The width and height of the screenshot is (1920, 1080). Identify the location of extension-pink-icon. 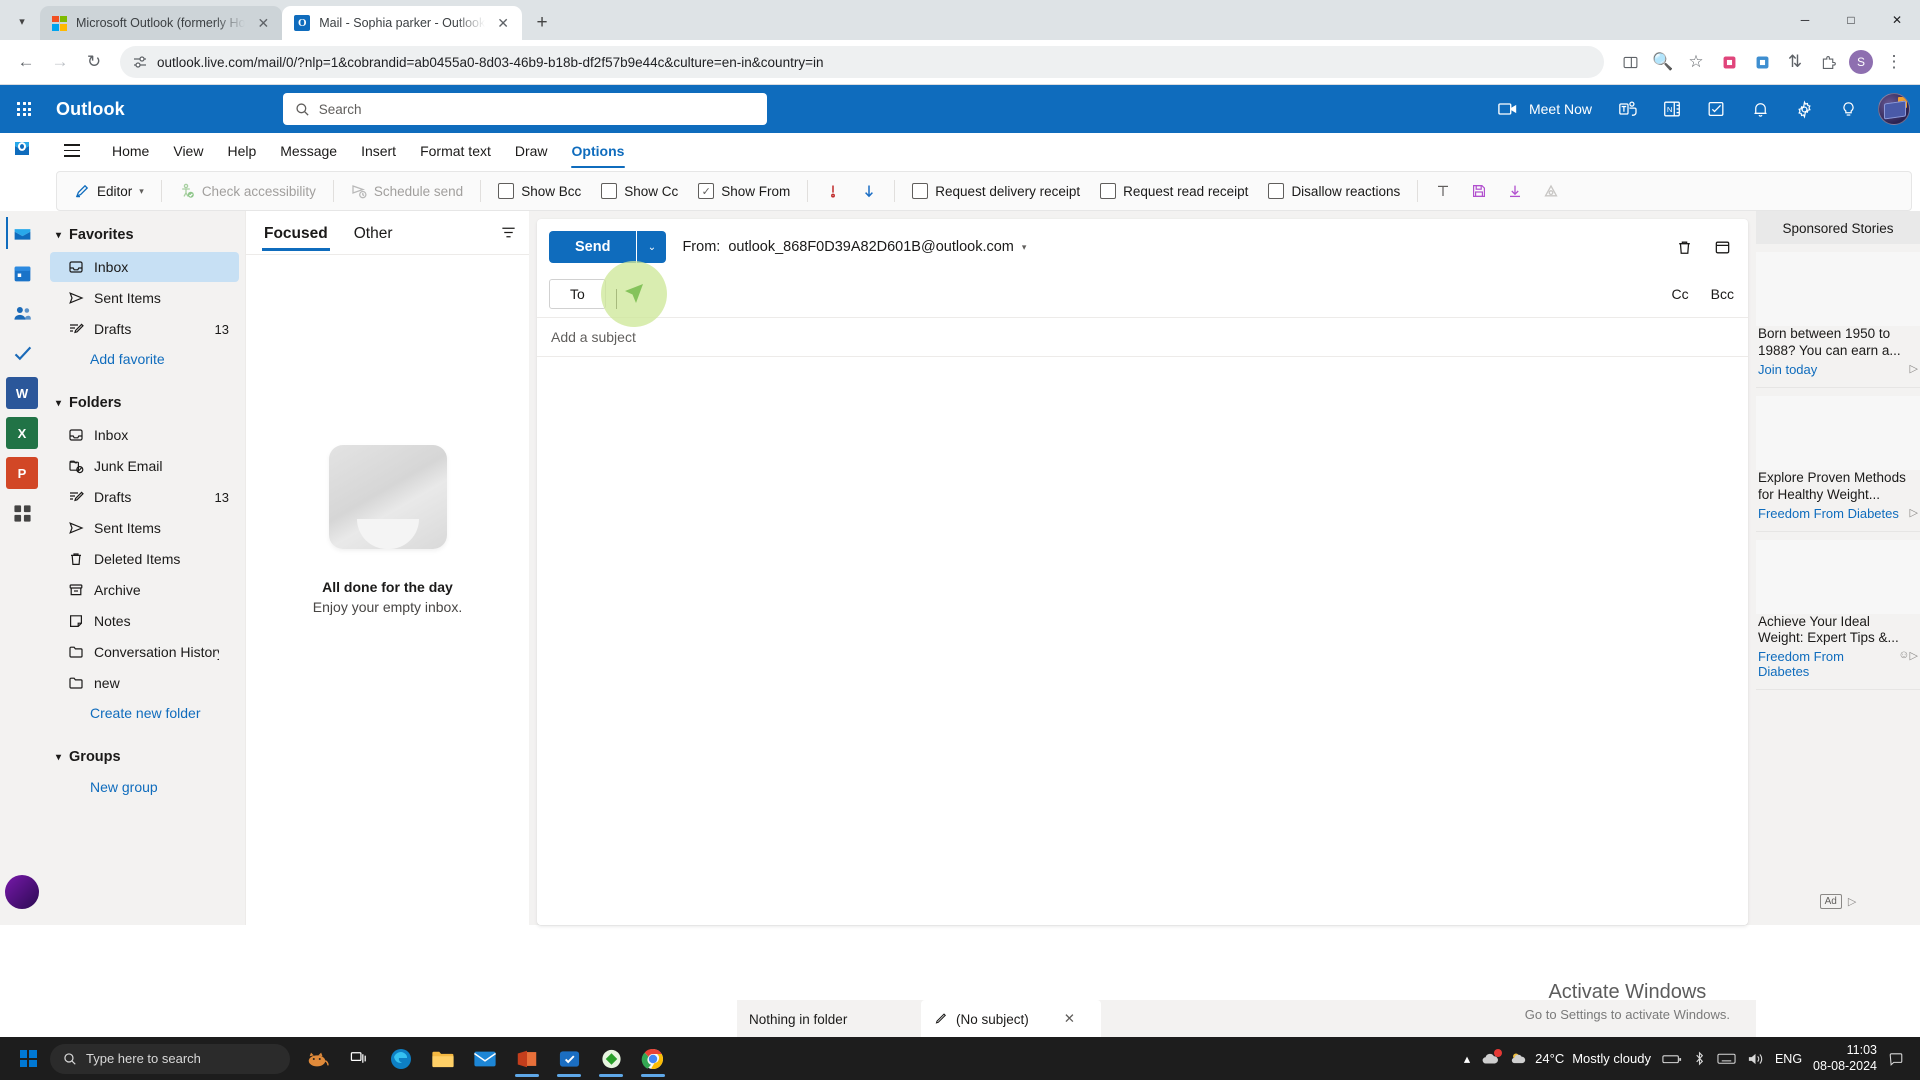
(1729, 62).